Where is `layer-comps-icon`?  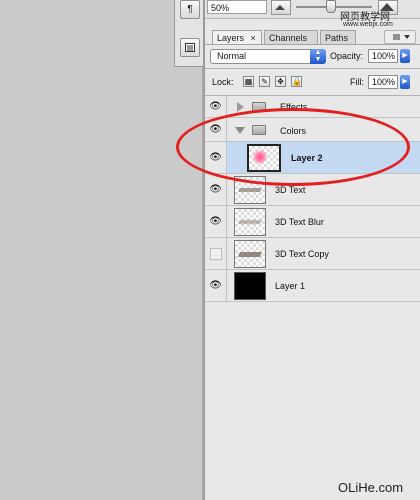
layer-comps-icon is located at coordinates (190, 47).